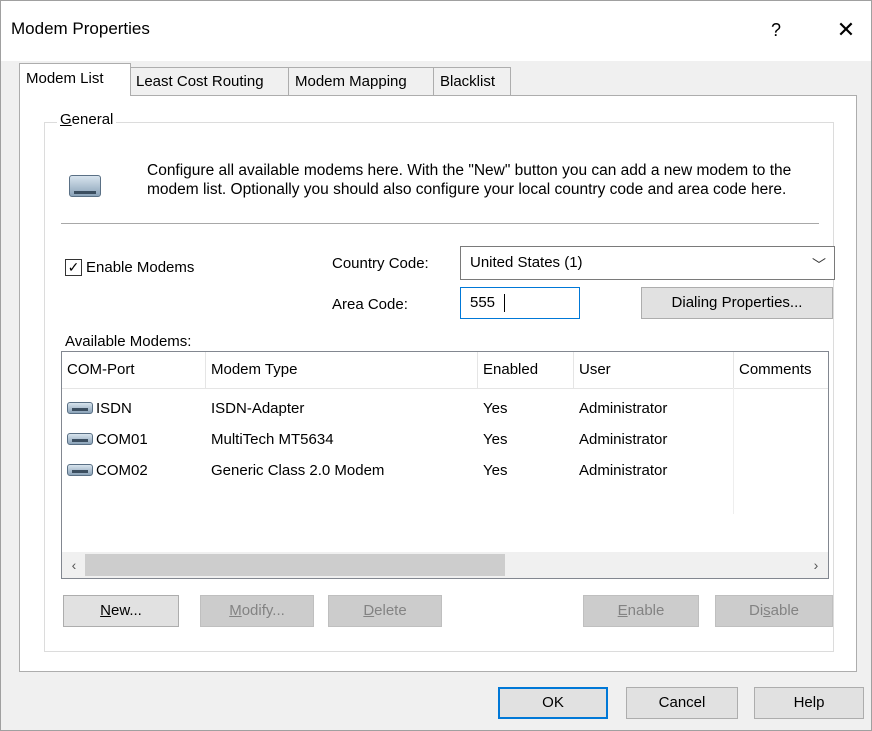 The image size is (872, 731). Describe the element at coordinates (654, 370) in the screenshot. I see `column-header-user: User` at that location.